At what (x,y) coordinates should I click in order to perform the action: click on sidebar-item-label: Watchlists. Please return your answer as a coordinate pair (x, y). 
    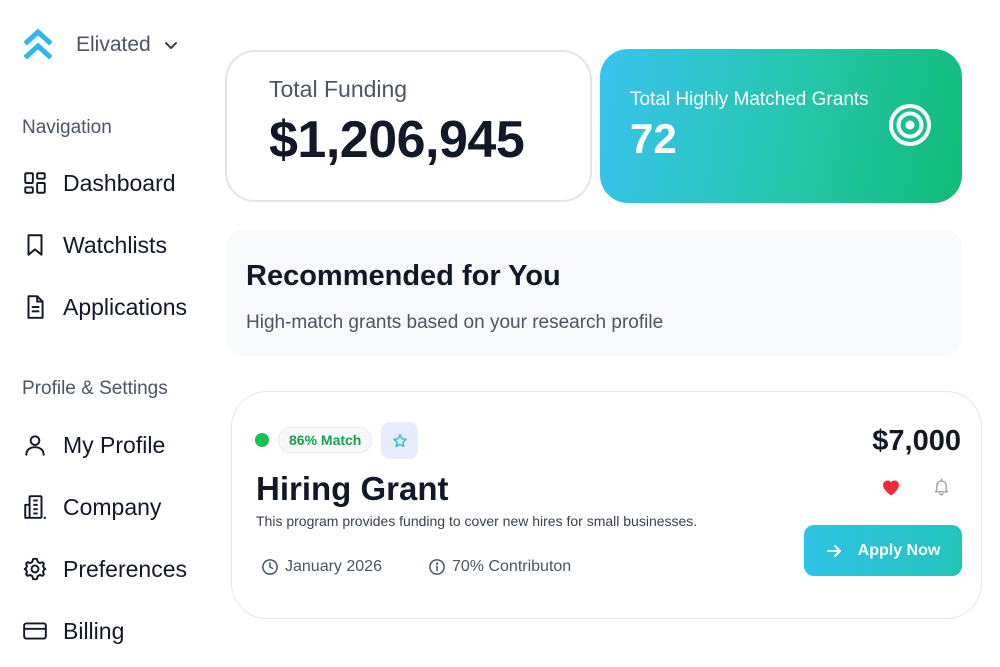
    Looking at the image, I should click on (115, 244).